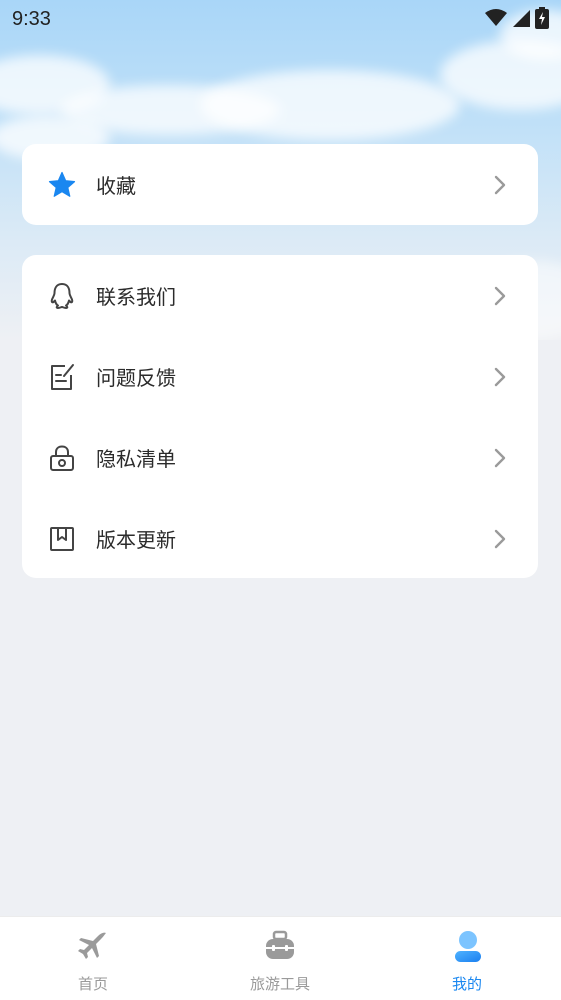 The image size is (561, 1000). What do you see at coordinates (280, 457) in the screenshot?
I see `menu-item-privacy-list: 隐私清单` at bounding box center [280, 457].